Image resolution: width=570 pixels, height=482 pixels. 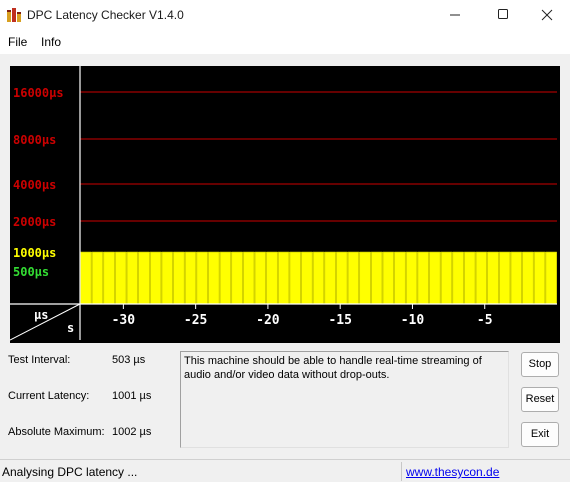 I want to click on x-tick-label: -25, so click(x=195, y=320).